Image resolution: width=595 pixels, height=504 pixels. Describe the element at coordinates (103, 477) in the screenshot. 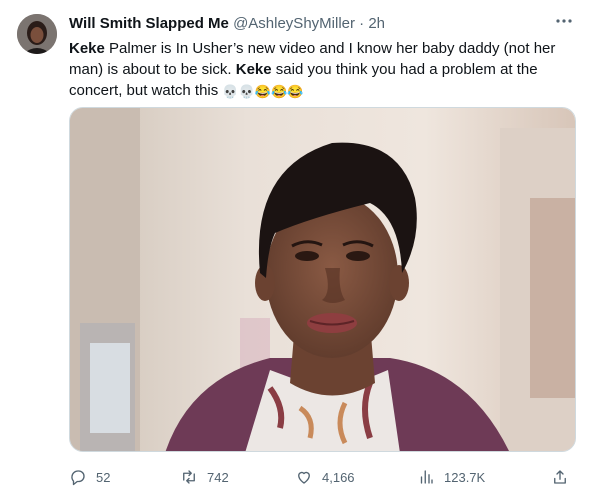

I see `reply-count: 52` at that location.